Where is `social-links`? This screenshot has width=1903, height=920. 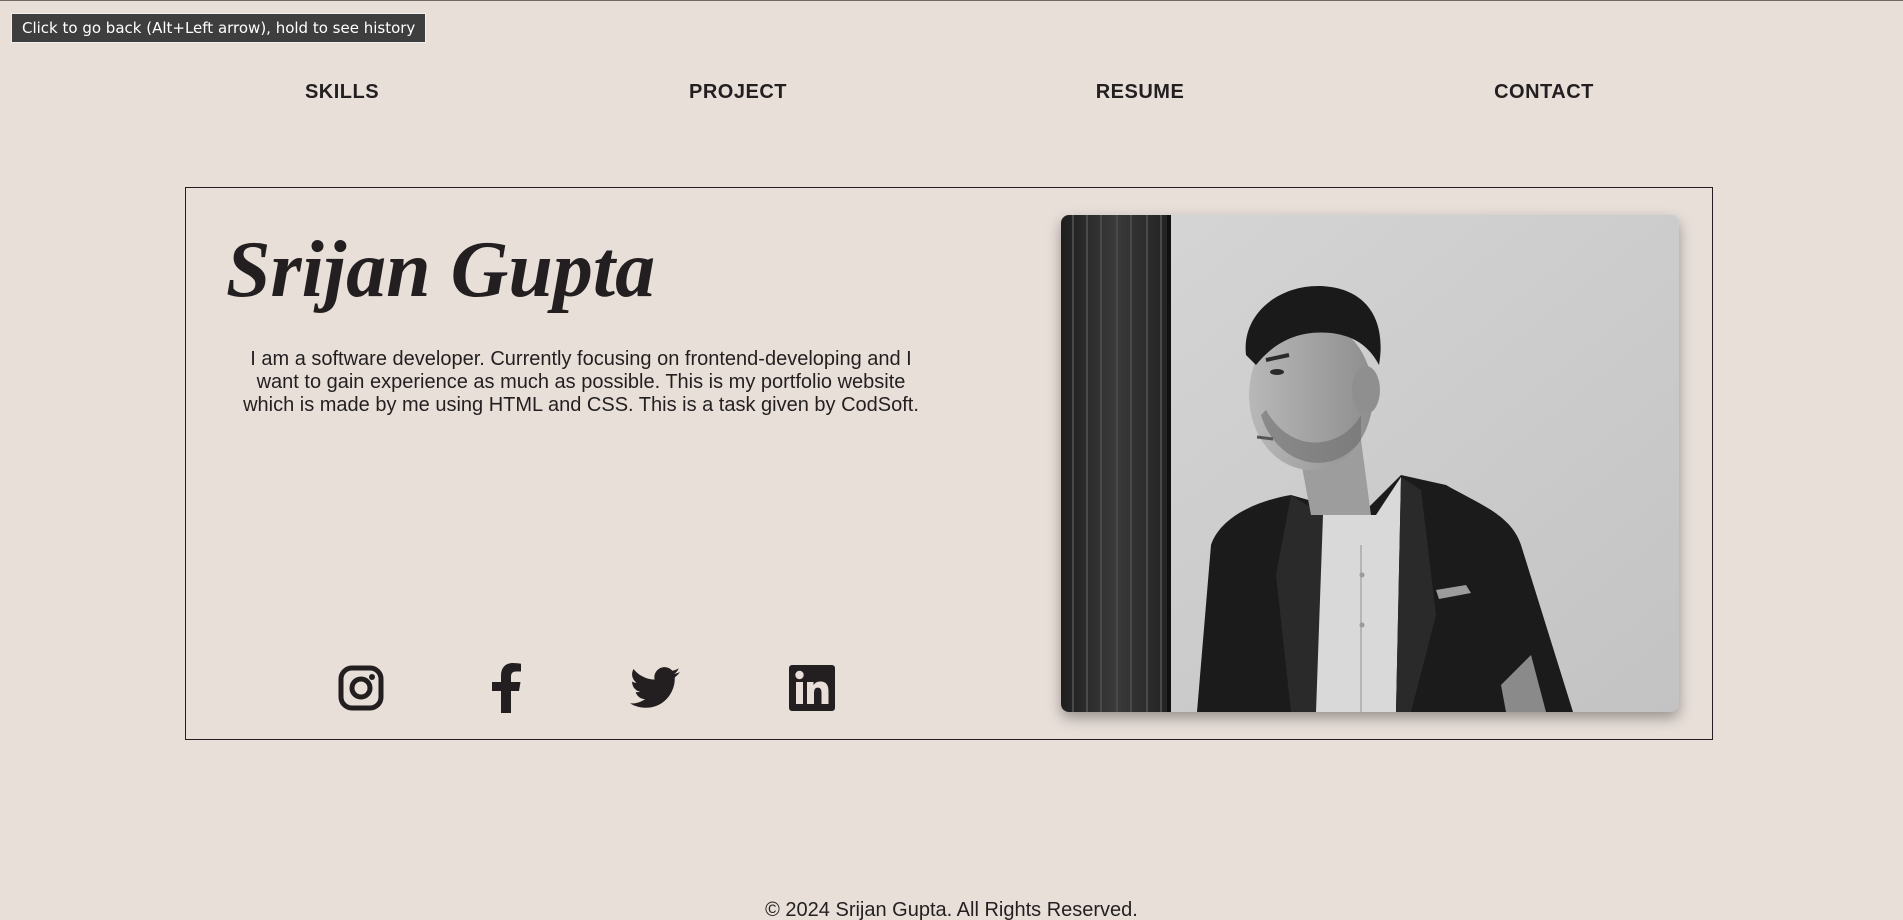 social-links is located at coordinates (636, 690).